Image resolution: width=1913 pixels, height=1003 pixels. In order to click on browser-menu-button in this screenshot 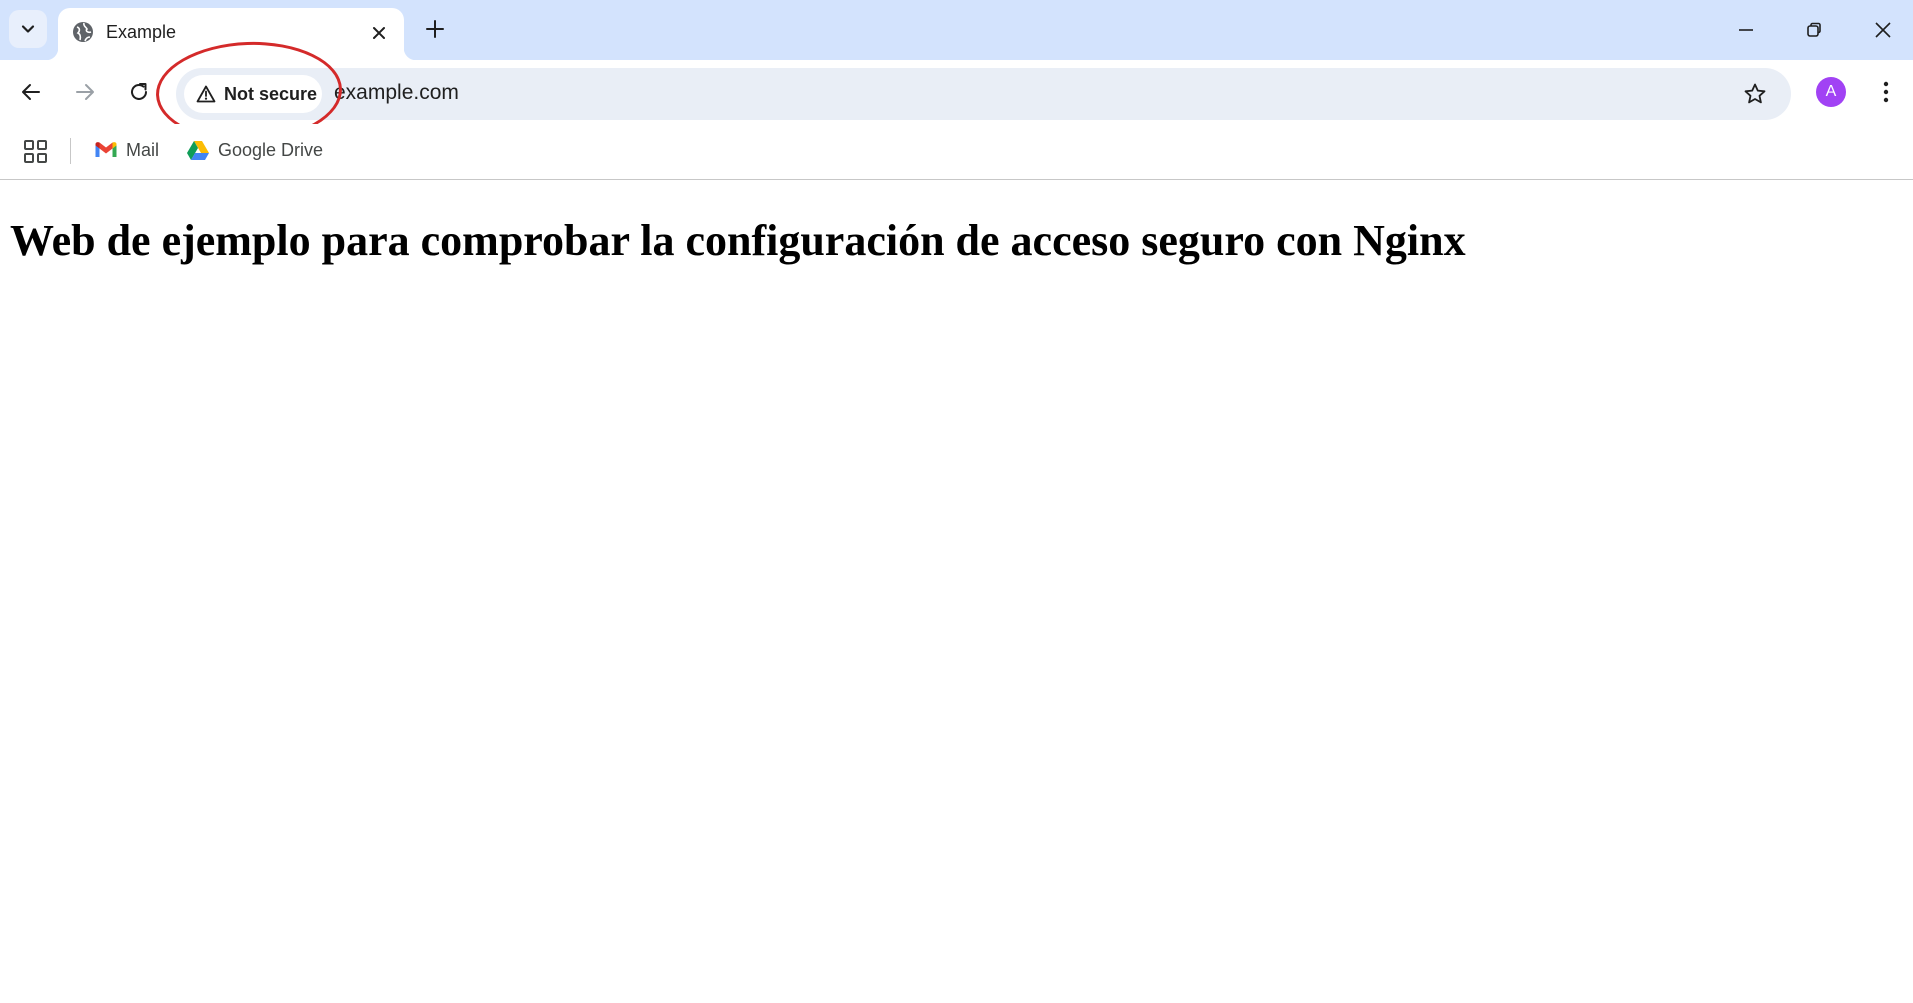, I will do `click(1886, 92)`.